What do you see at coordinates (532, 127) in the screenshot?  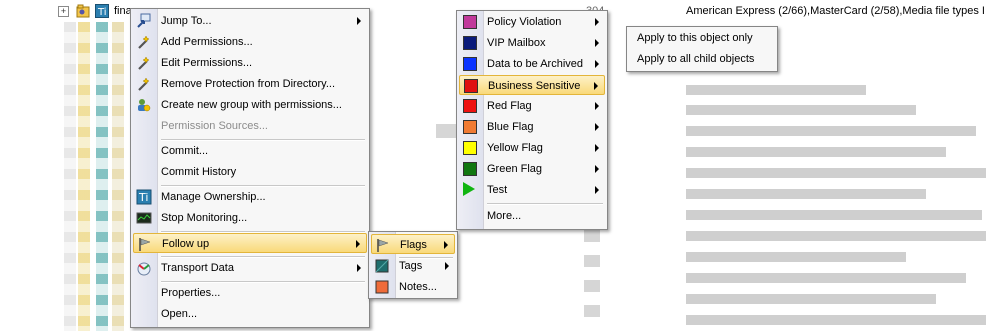 I see `flag-item-blue-flag: Blue Flag` at bounding box center [532, 127].